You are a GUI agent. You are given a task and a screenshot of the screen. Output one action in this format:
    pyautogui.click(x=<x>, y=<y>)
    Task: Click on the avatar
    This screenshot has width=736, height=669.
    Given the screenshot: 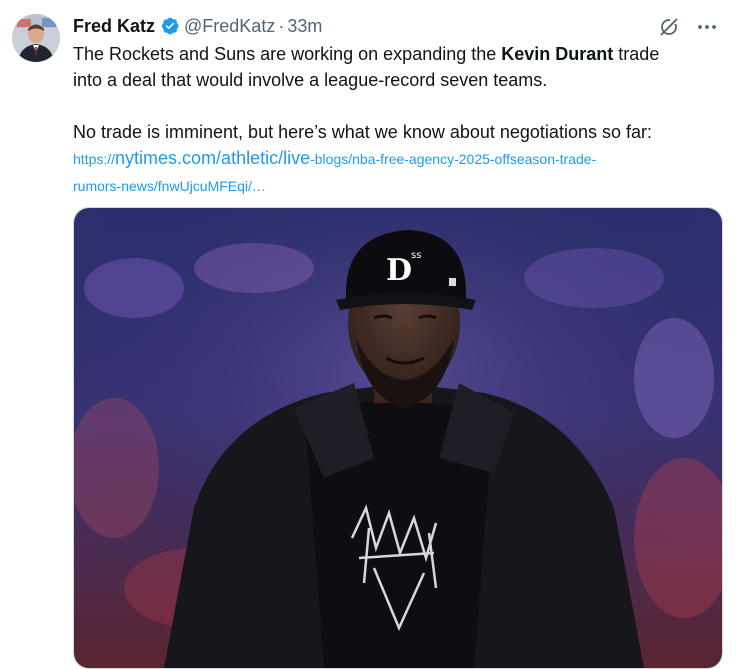 What is the action you would take?
    pyautogui.click(x=36, y=38)
    